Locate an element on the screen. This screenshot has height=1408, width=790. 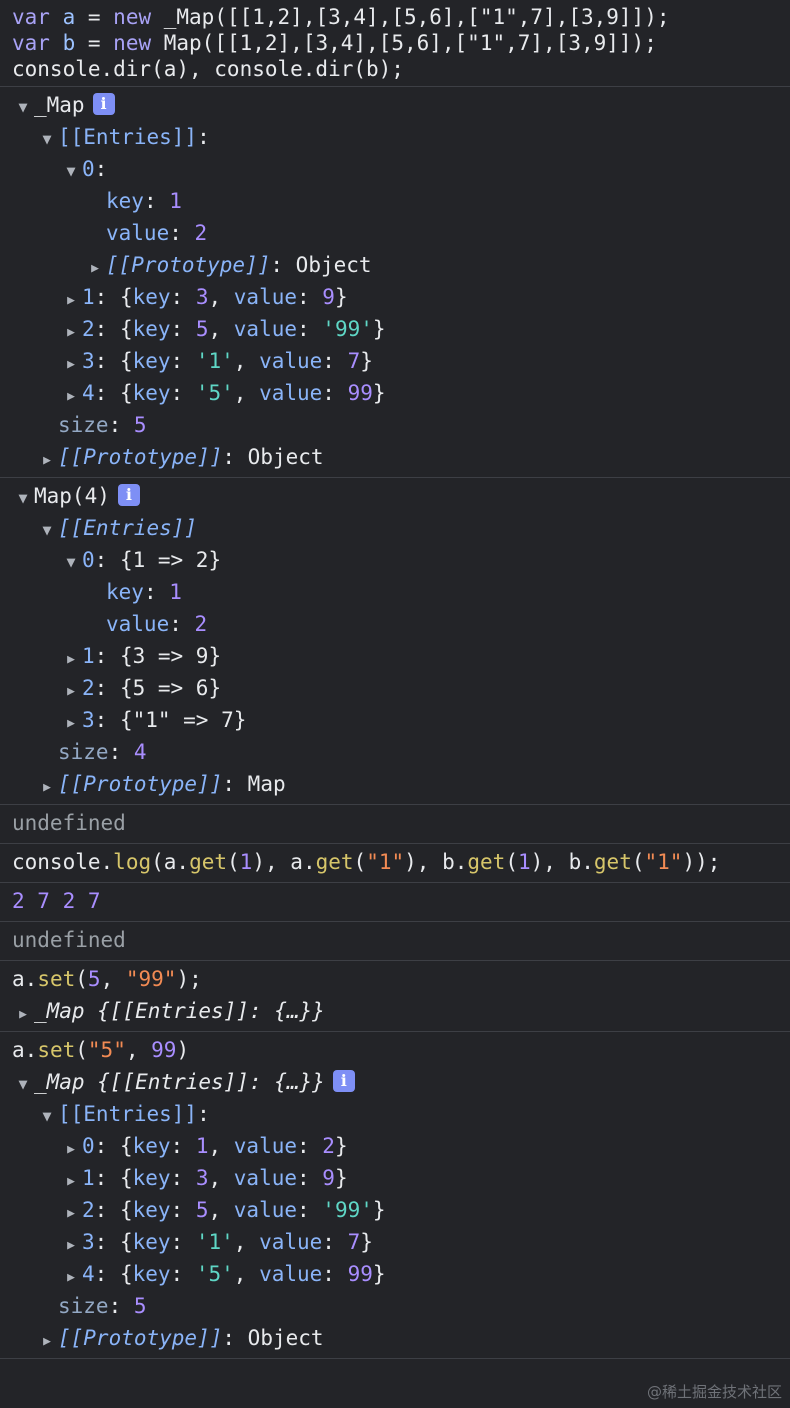
code-rest: _Map([[1,2],[3,4],[5,6],["1",7],[3,9]]); is located at coordinates (410, 17).